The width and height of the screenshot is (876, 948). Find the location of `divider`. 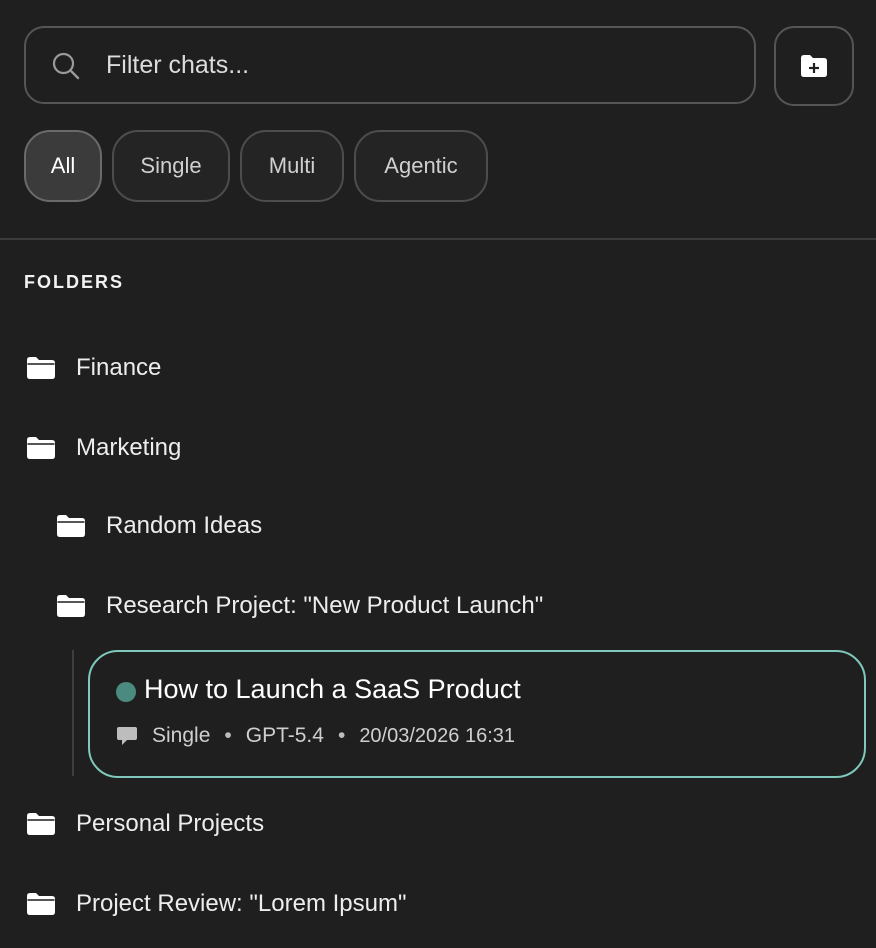

divider is located at coordinates (438, 239).